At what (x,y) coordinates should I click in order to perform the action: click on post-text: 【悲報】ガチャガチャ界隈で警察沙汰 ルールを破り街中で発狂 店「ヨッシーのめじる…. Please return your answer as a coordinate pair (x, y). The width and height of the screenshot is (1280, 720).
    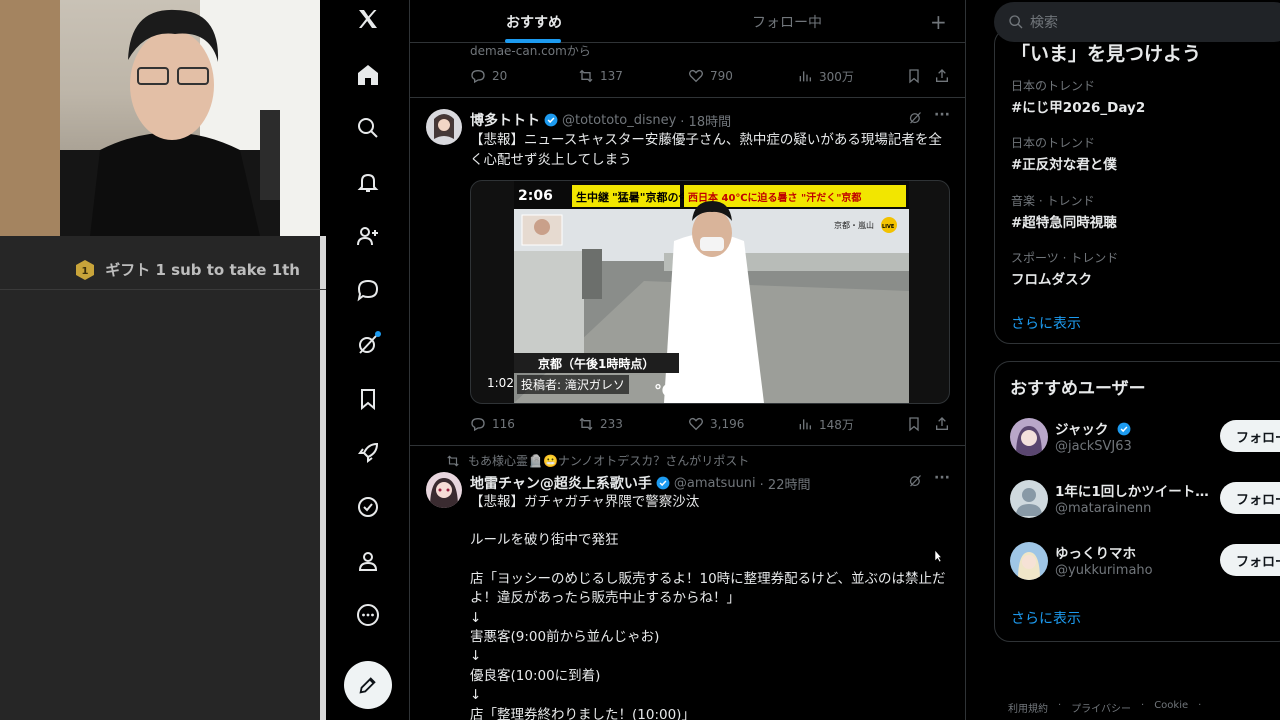
    Looking at the image, I should click on (712, 606).